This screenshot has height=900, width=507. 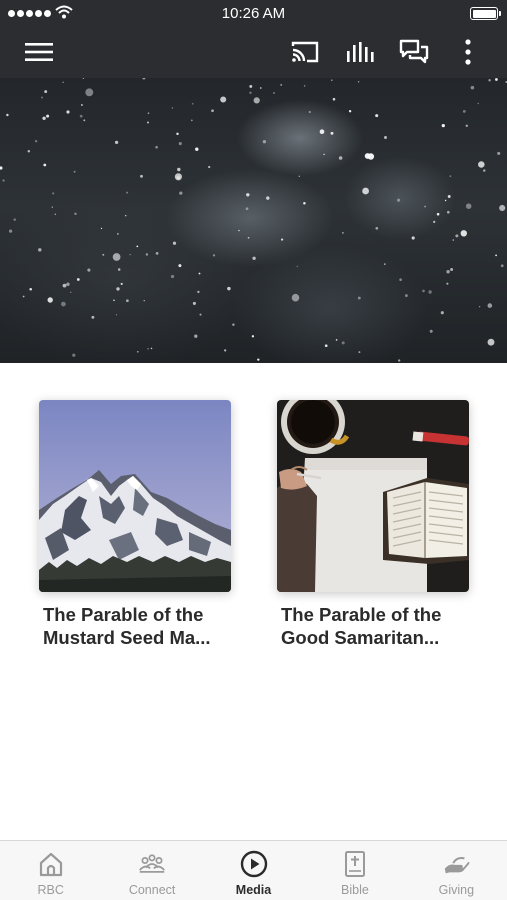 I want to click on giving-hand-icon, so click(x=456, y=864).